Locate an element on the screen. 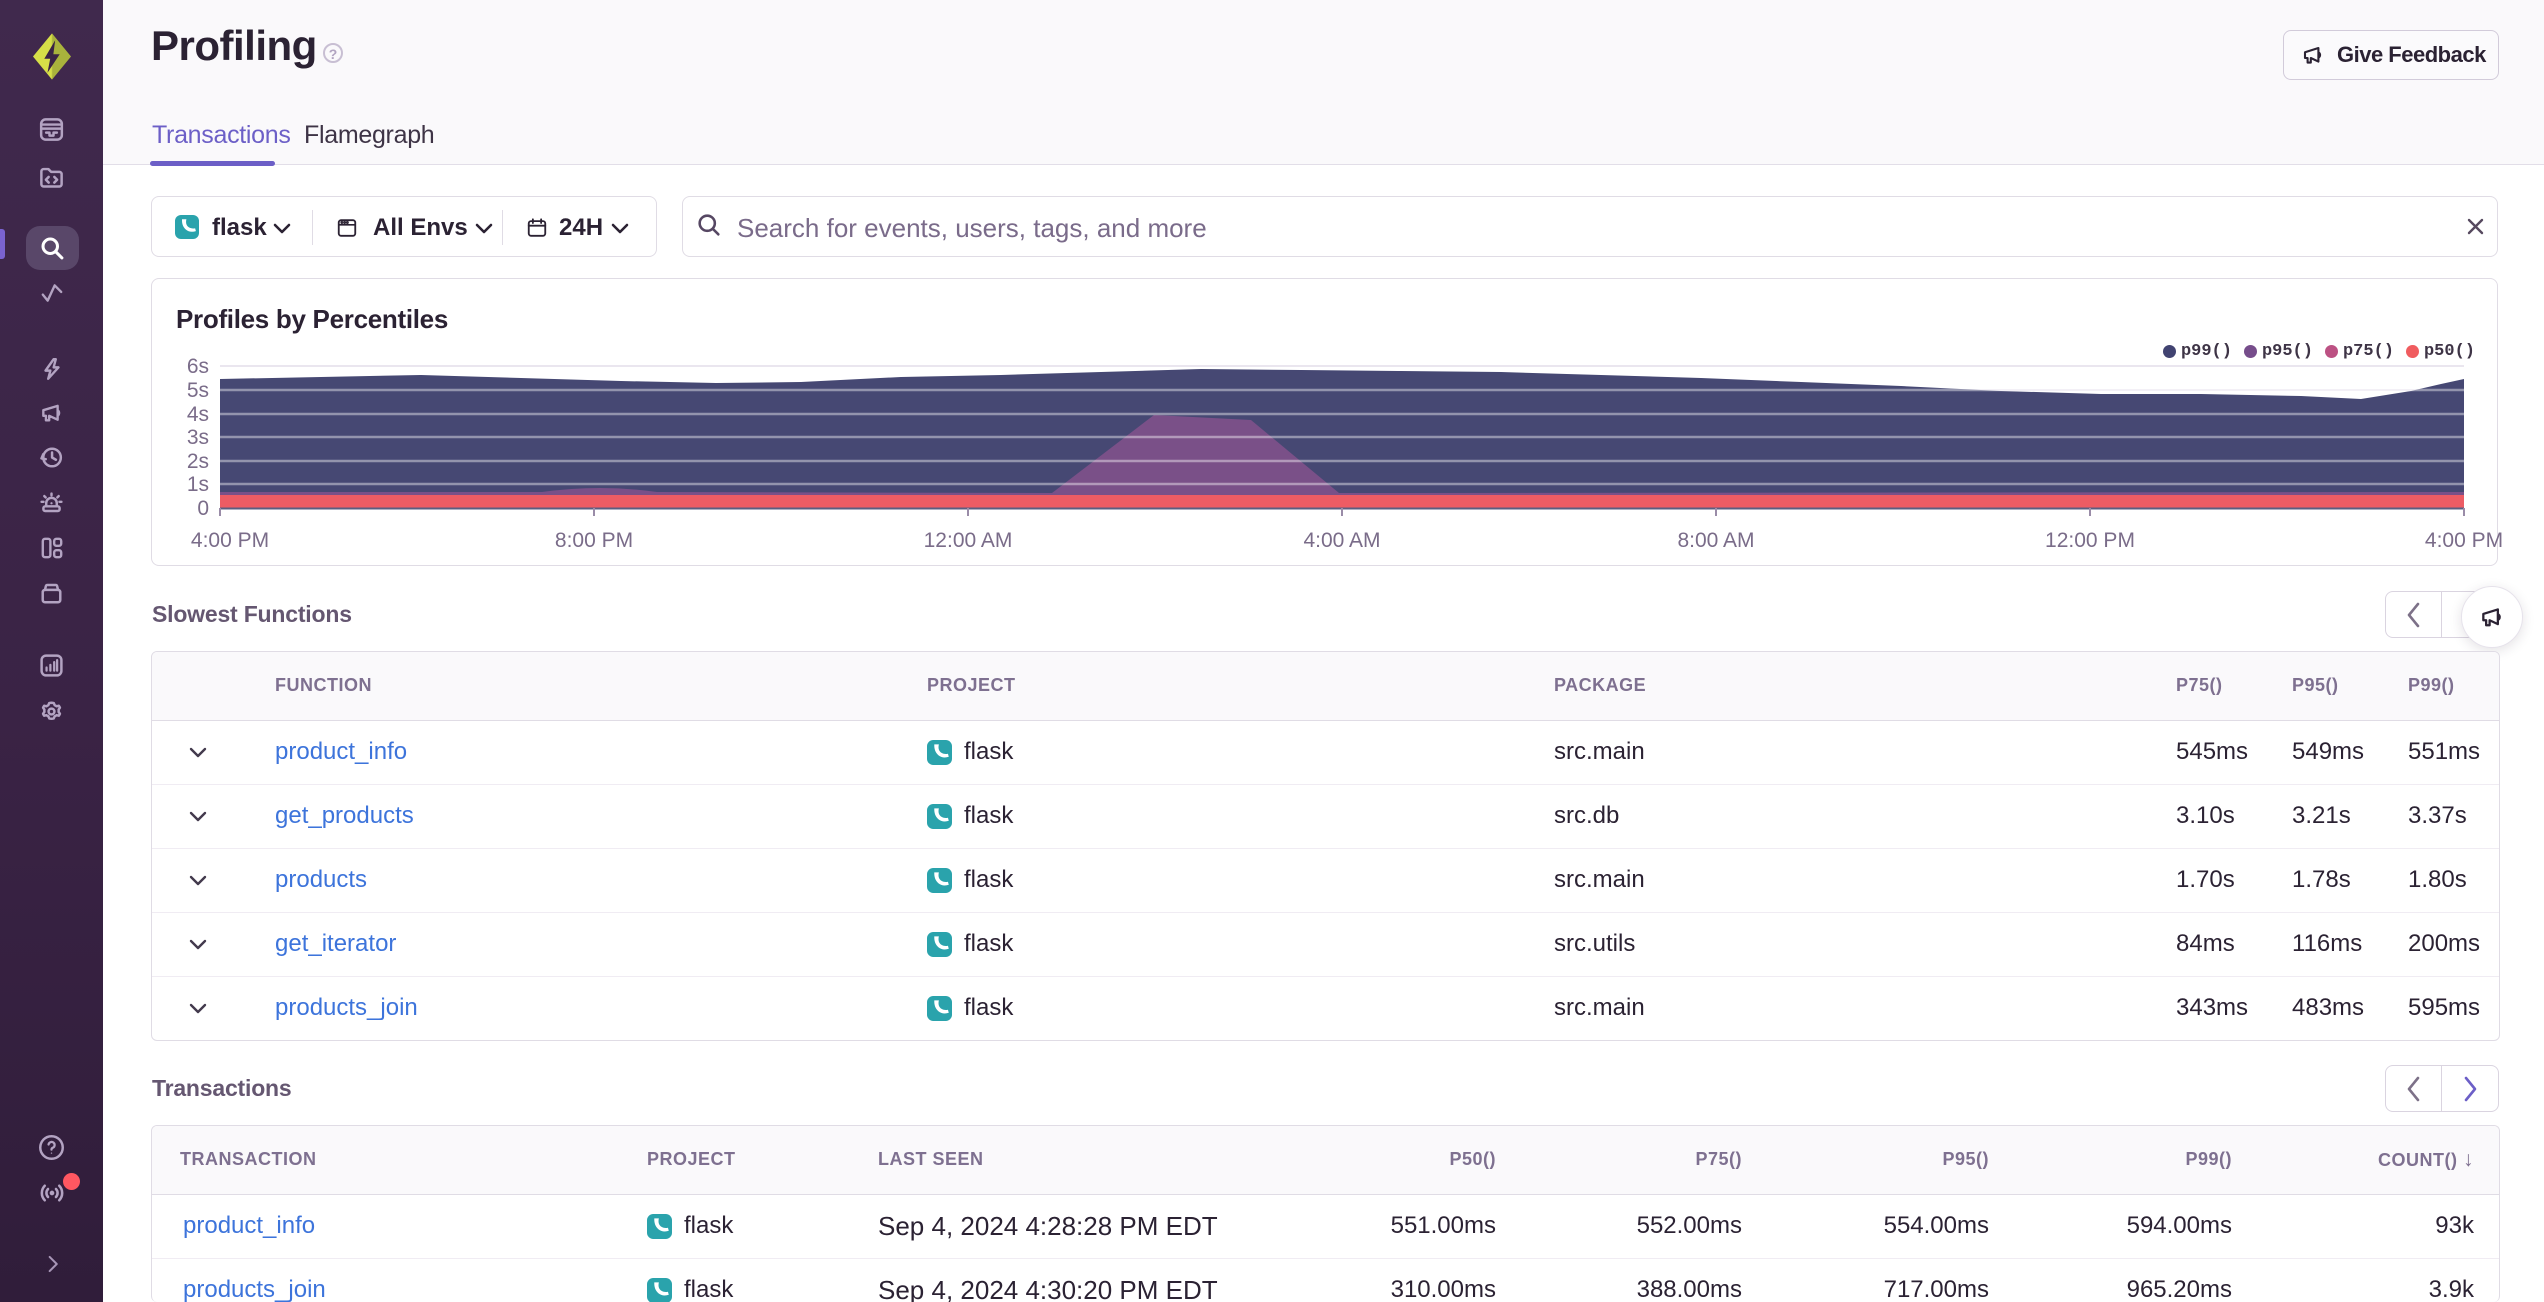 The width and height of the screenshot is (2544, 1302). svg-text: 6s is located at coordinates (198, 366).